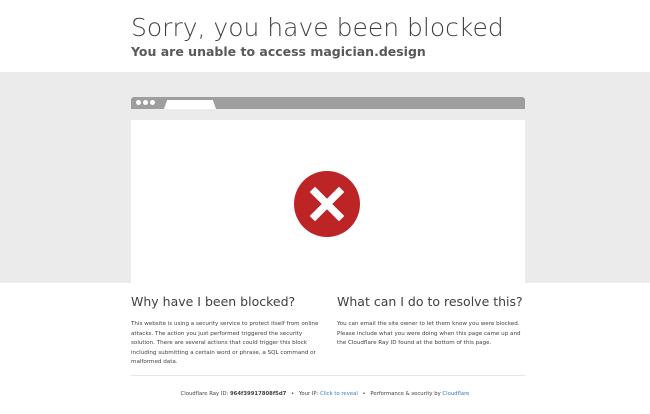 The width and height of the screenshot is (650, 414). What do you see at coordinates (308, 394) in the screenshot?
I see `ip-label: Your IP:` at bounding box center [308, 394].